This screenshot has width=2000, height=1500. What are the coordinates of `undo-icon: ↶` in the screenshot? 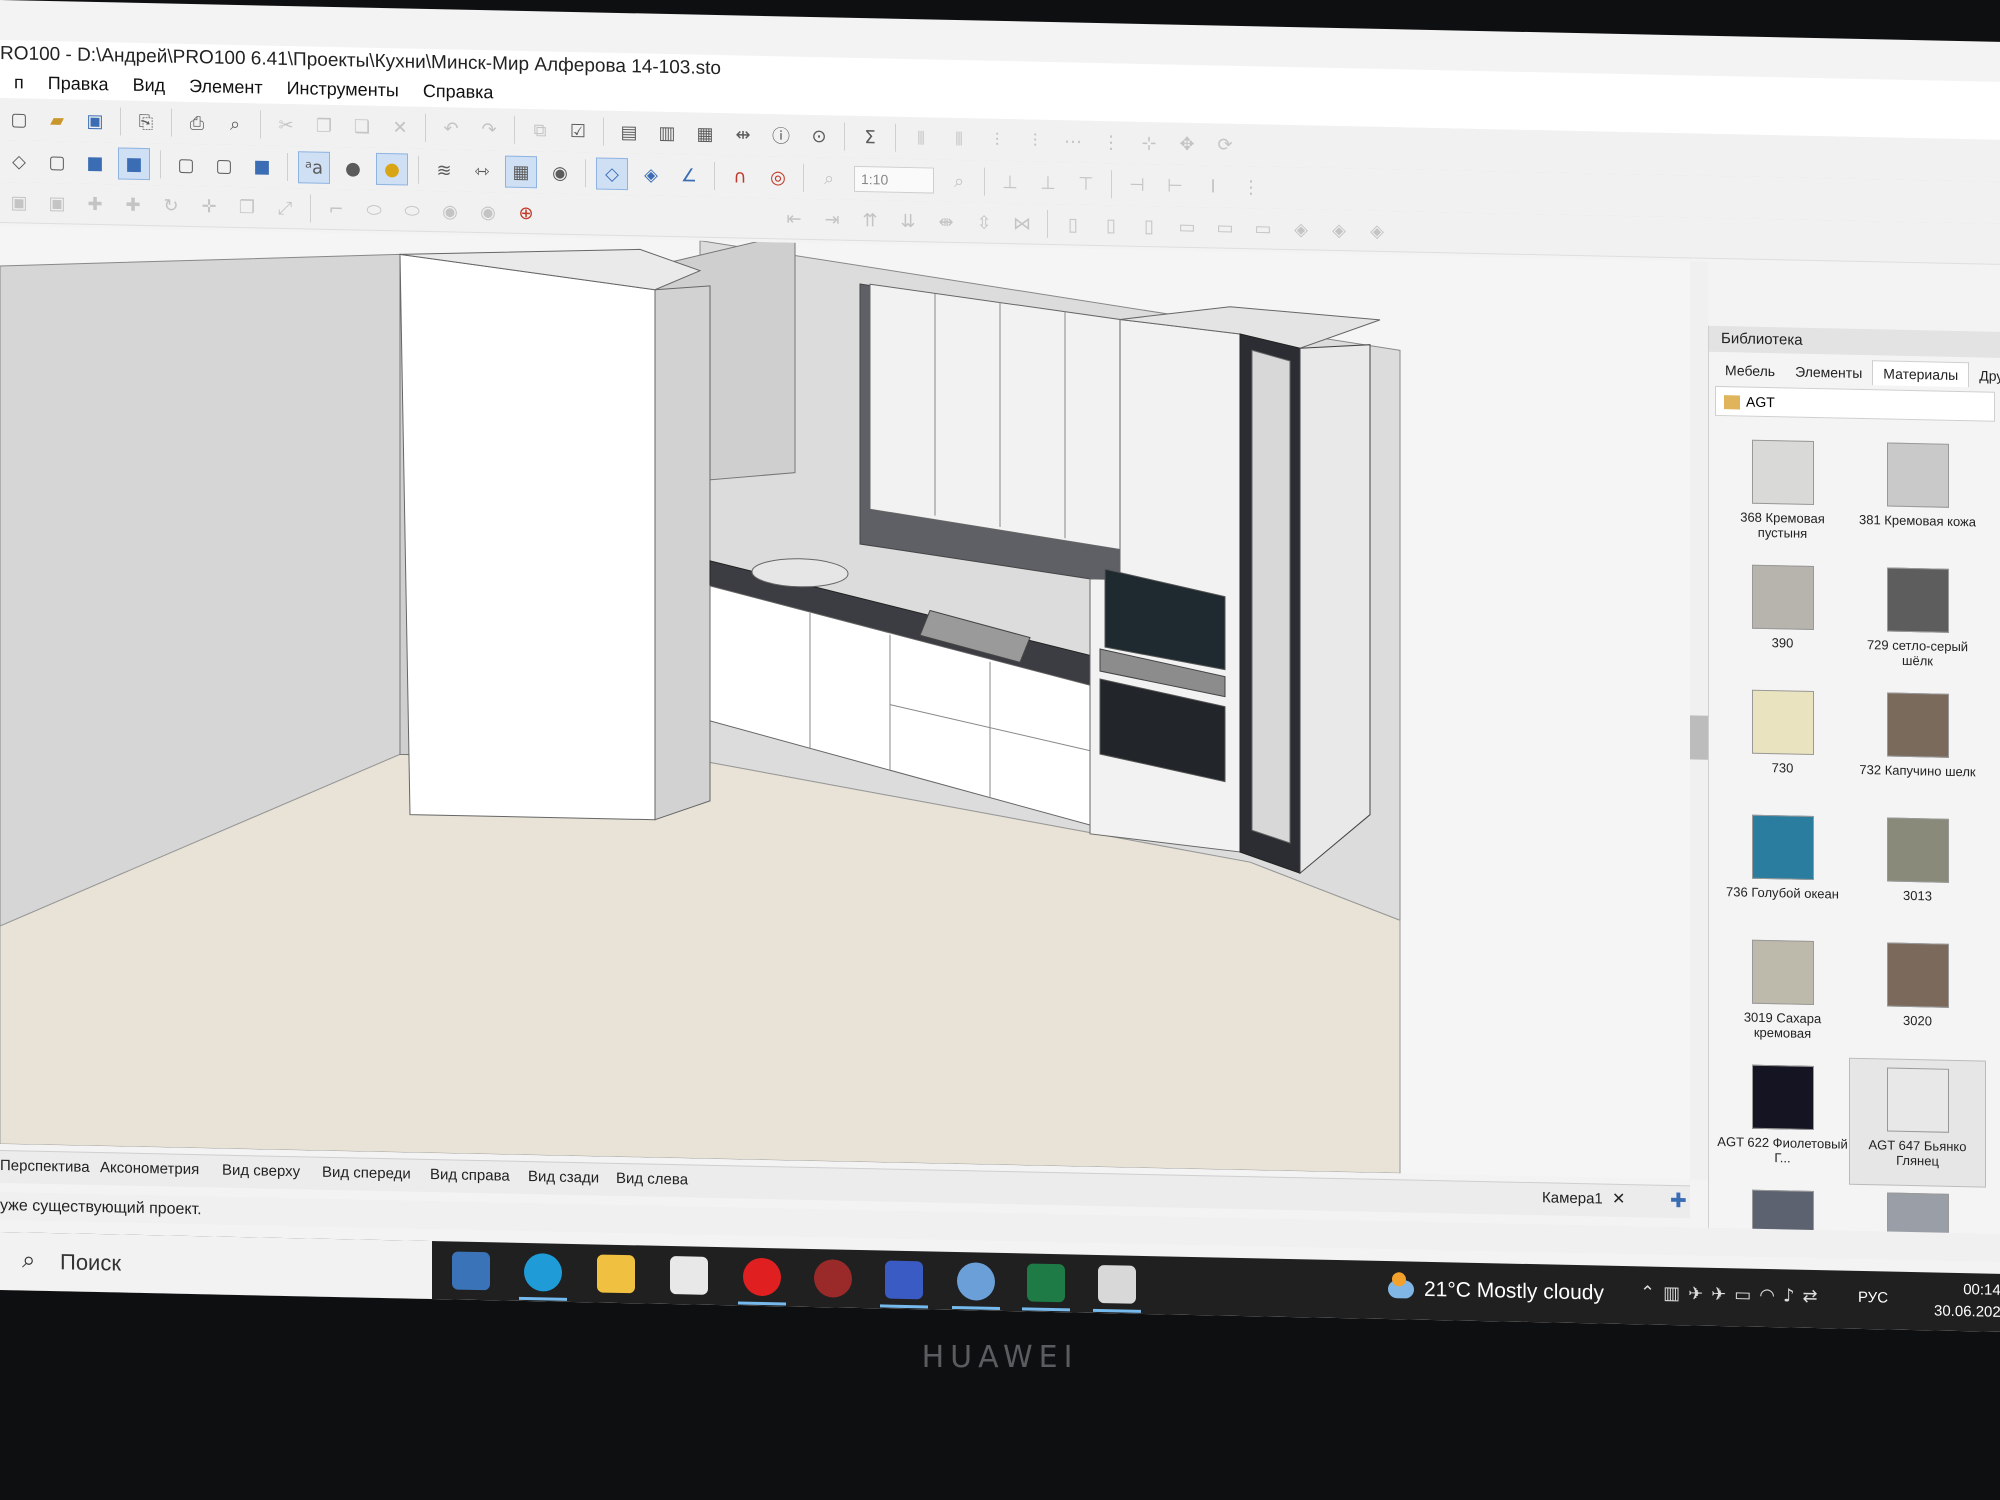 It's located at (451, 128).